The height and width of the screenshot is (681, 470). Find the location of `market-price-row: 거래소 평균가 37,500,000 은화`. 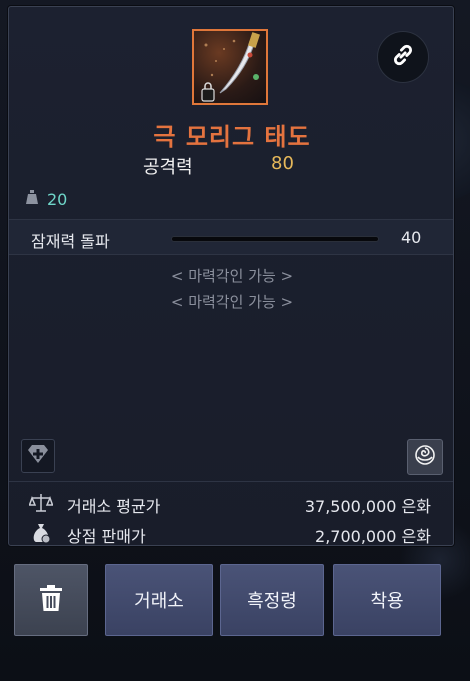

market-price-row: 거래소 평균가 37,500,000 은화 is located at coordinates (231, 503).